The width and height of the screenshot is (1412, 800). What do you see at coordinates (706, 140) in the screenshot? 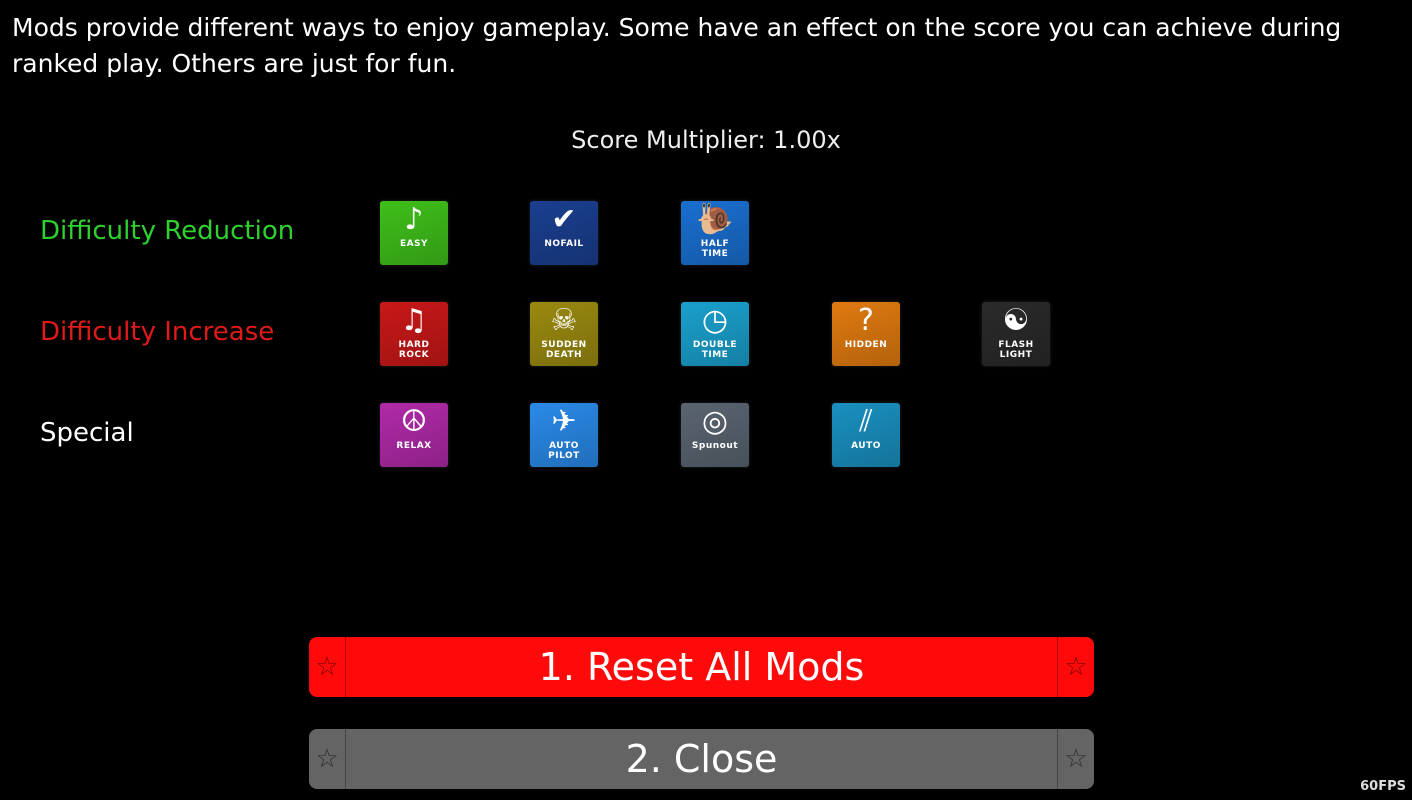
I see `score-multiplier: Score Multiplier: 1.00x` at bounding box center [706, 140].